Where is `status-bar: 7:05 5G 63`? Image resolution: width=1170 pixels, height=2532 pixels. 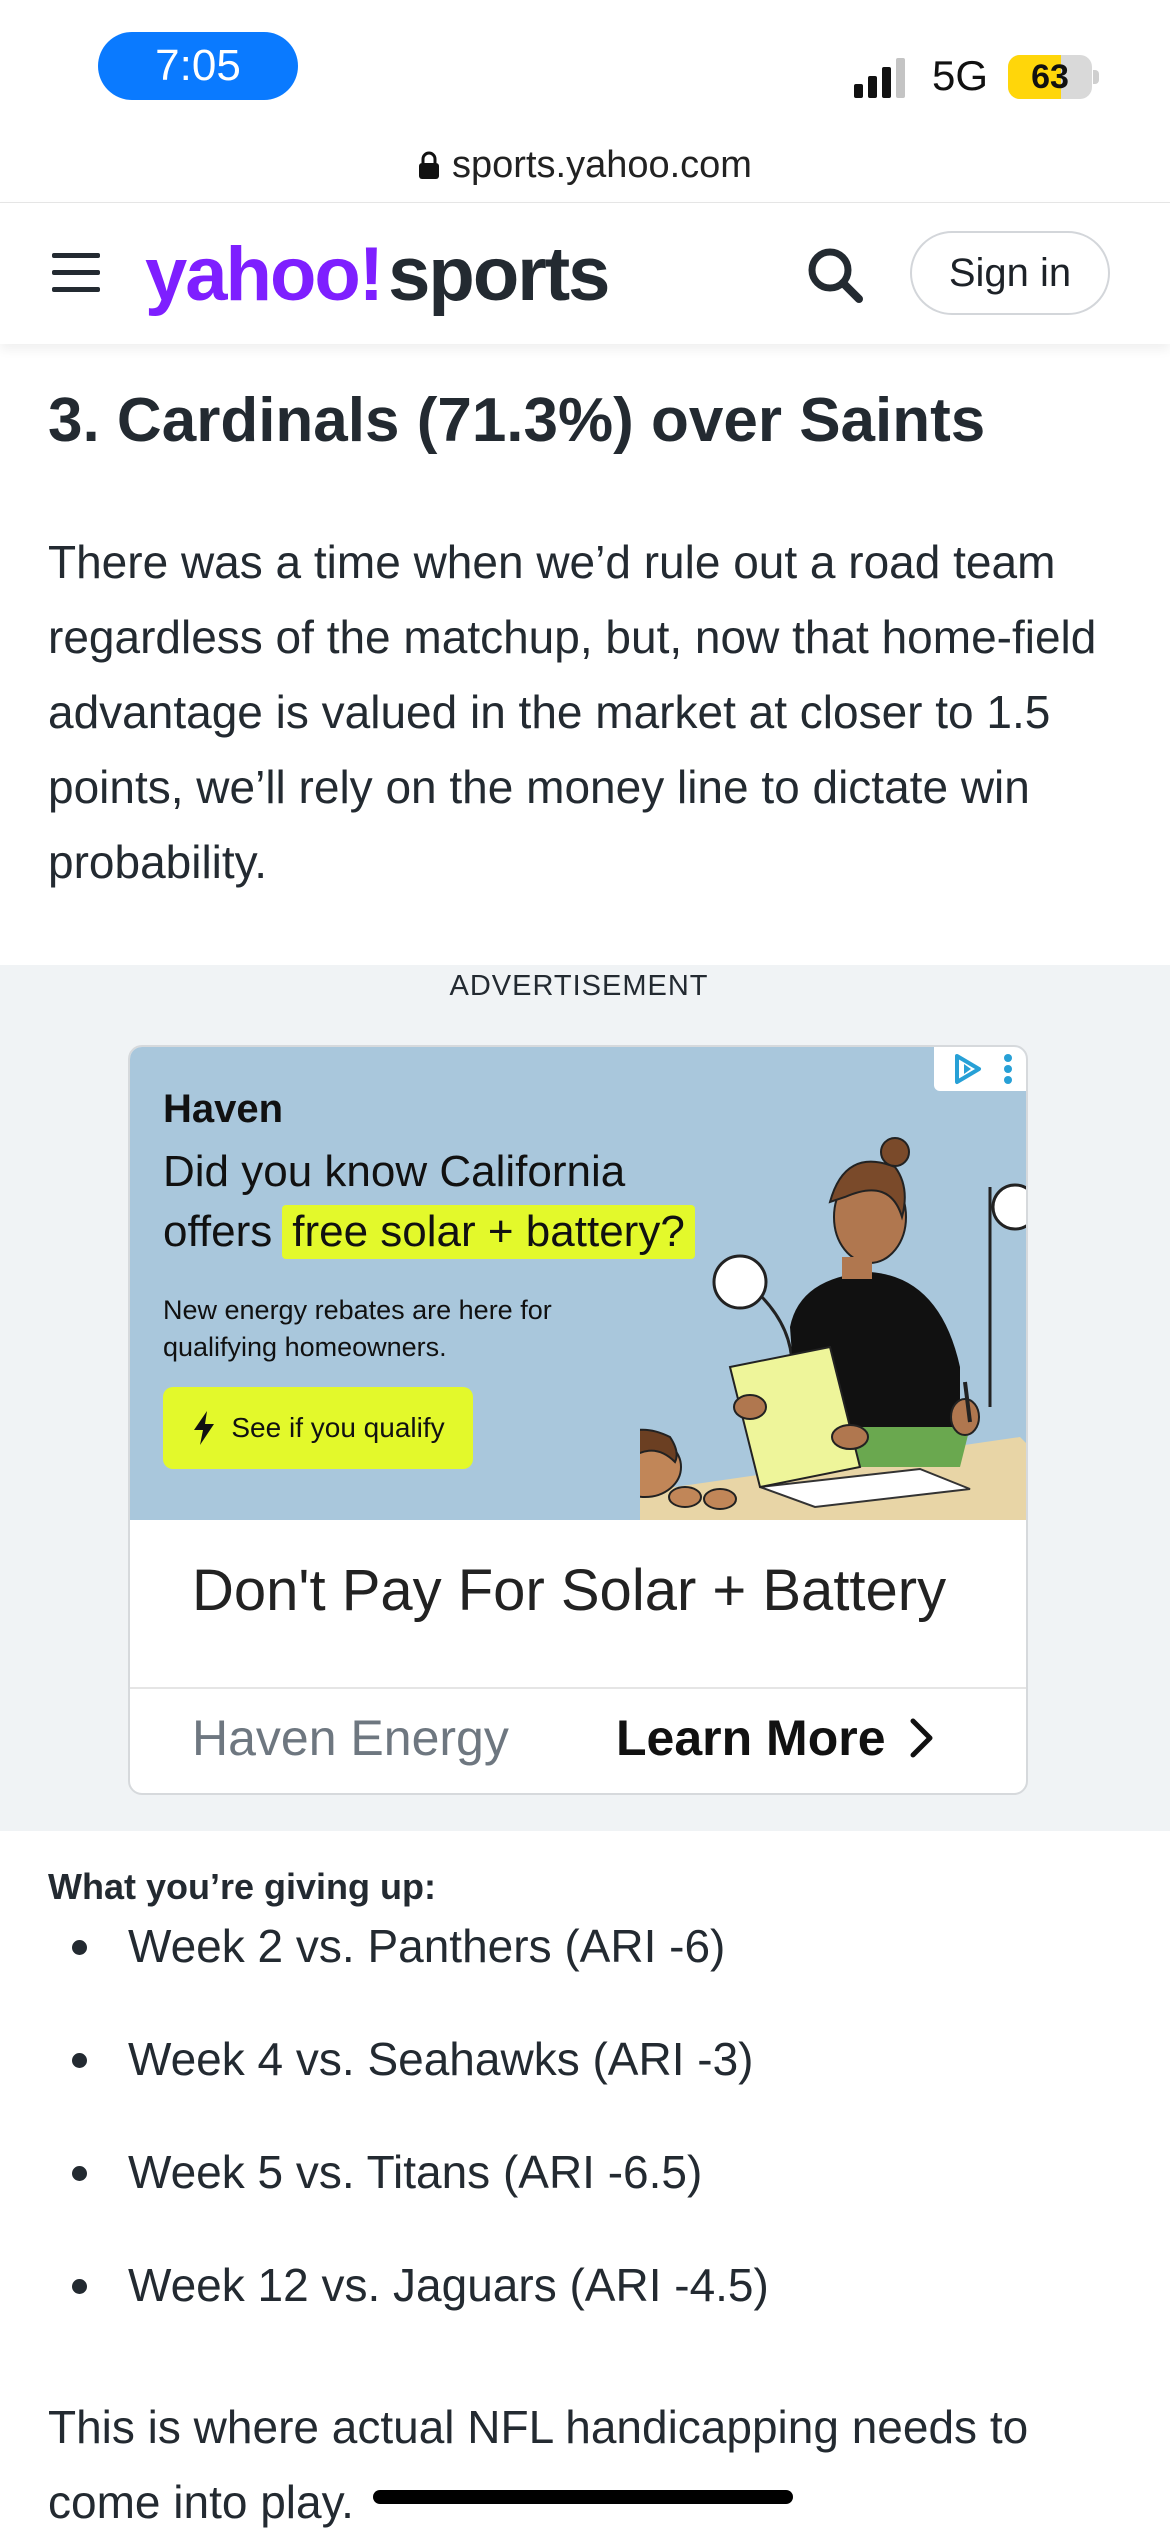
status-bar: 7:05 5G 63 is located at coordinates (585, 67).